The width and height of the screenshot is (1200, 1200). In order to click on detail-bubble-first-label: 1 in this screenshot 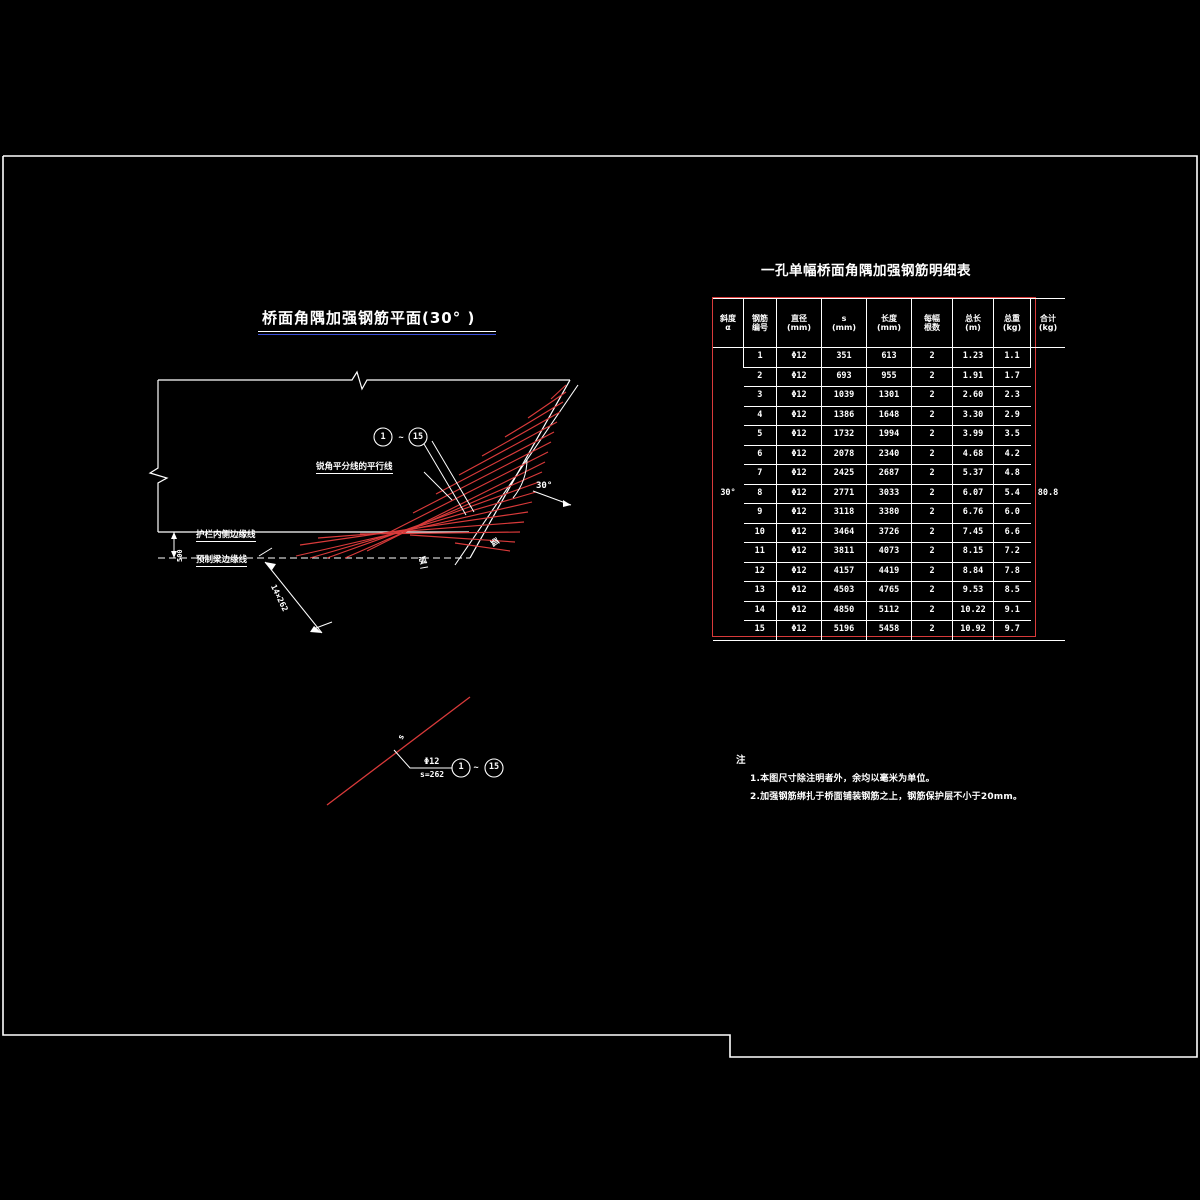, I will do `click(461, 767)`.